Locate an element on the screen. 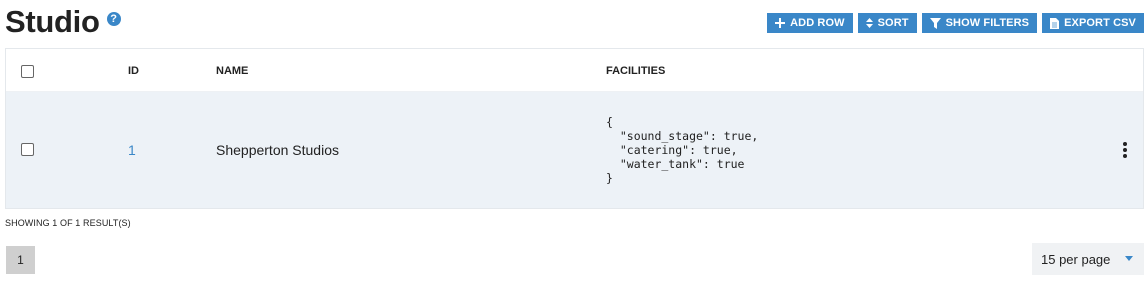  plus-icon is located at coordinates (780, 23).